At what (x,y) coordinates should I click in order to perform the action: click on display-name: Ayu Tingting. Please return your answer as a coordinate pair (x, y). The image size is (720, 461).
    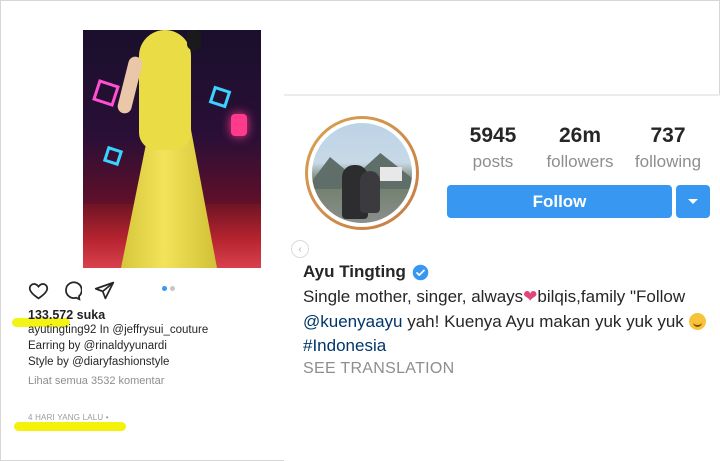
    Looking at the image, I should click on (354, 271).